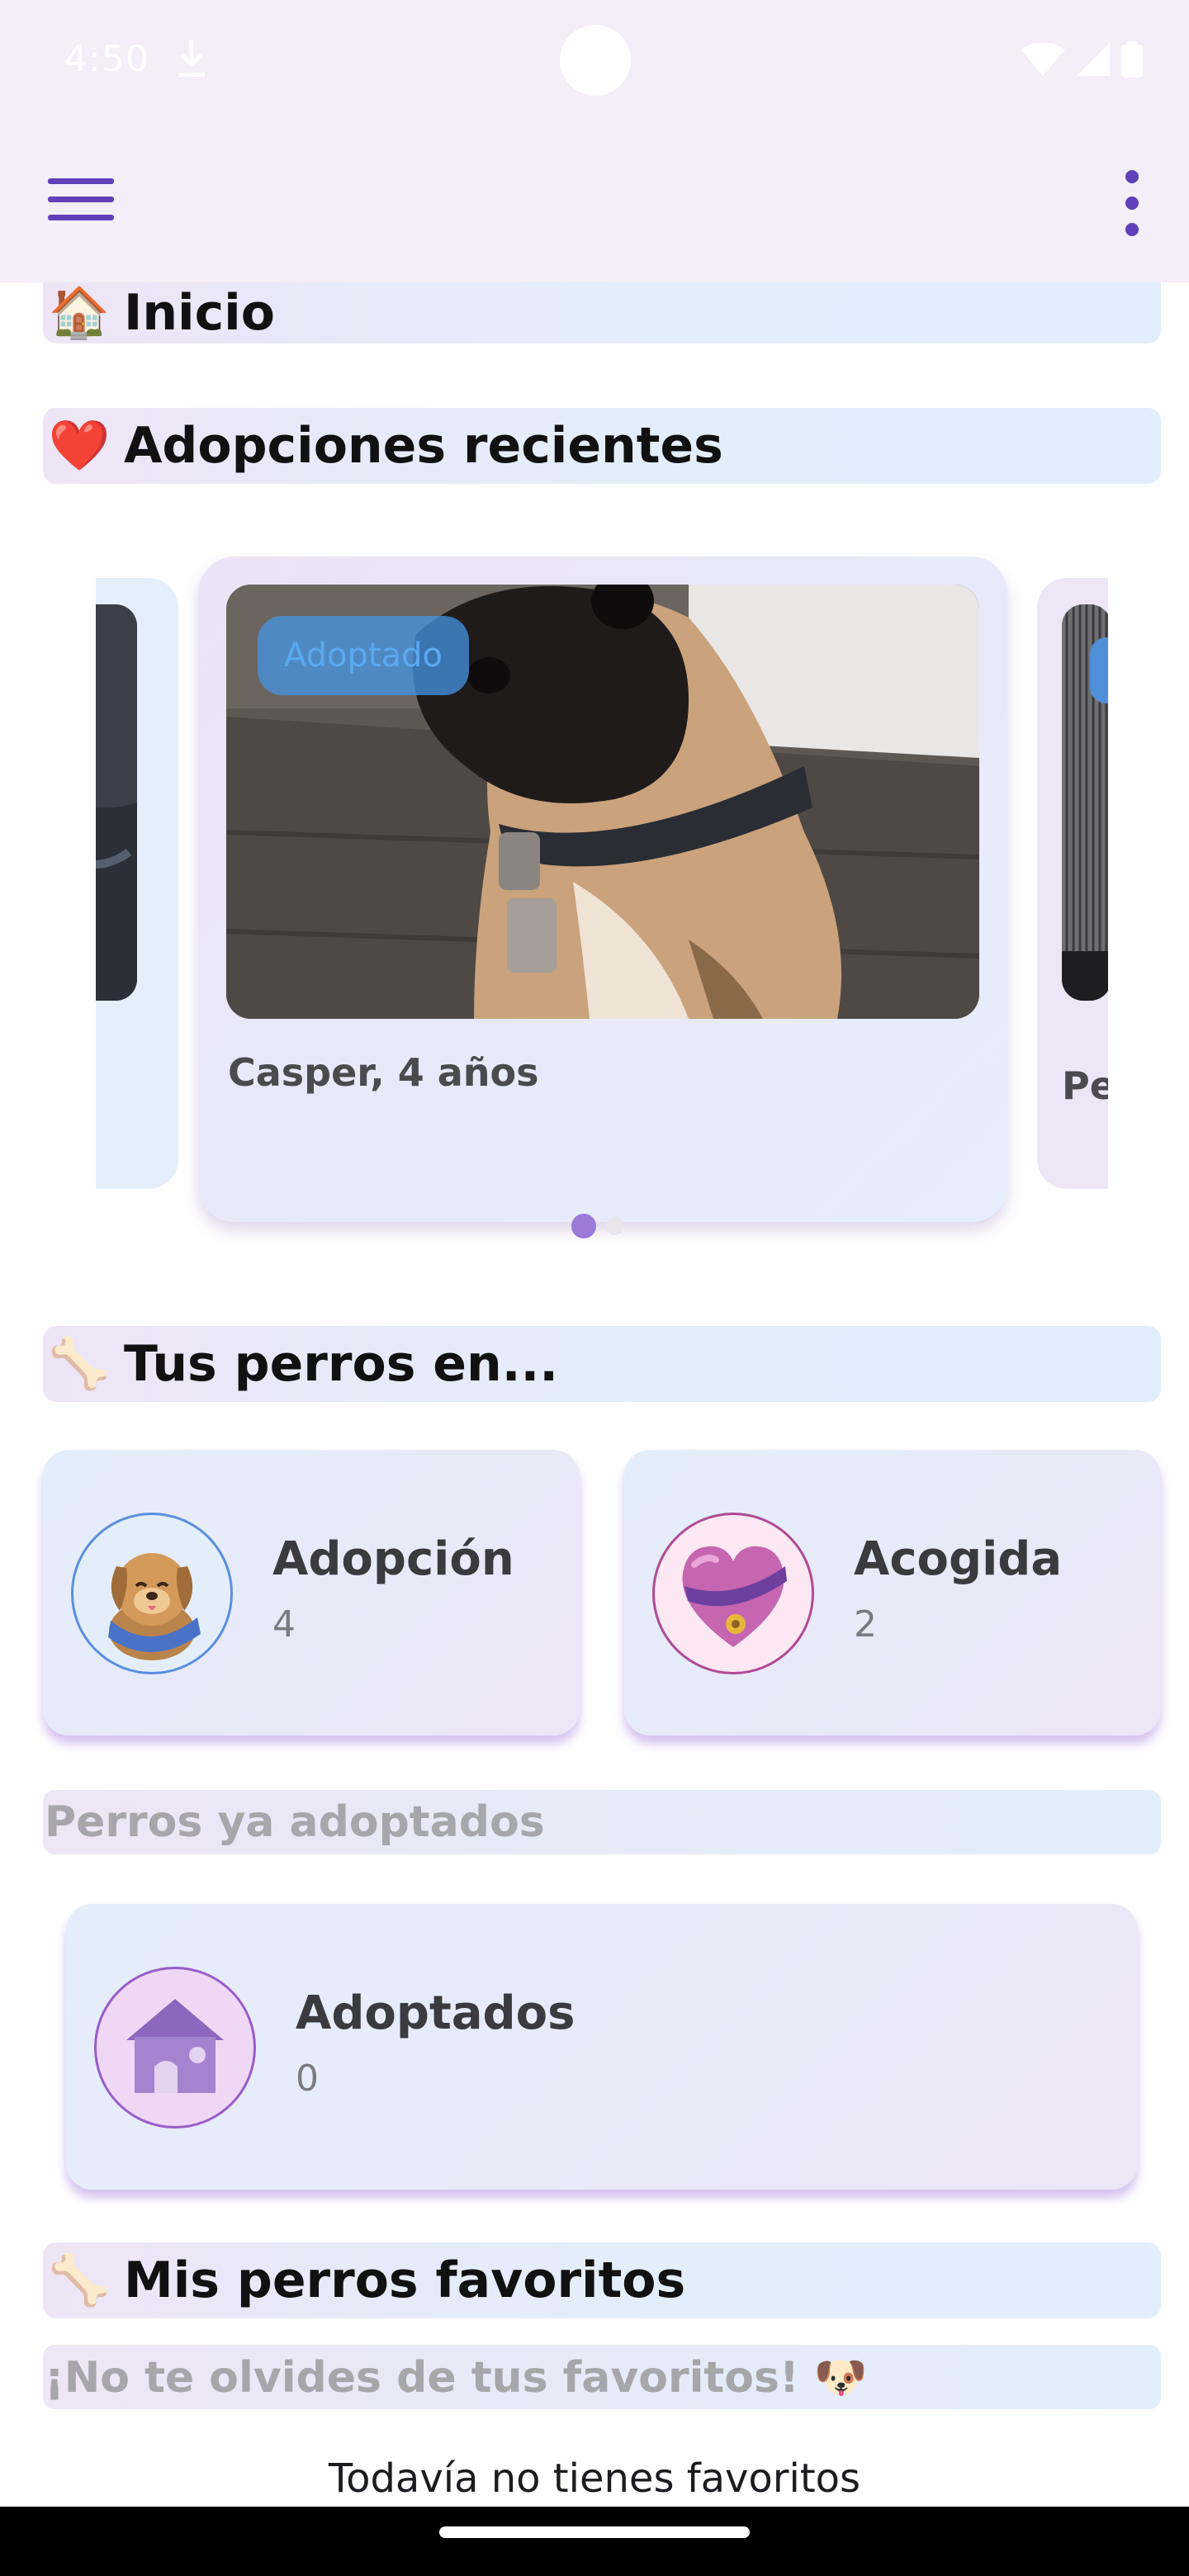  I want to click on section-title-recent: Adopciones recientes, so click(423, 446).